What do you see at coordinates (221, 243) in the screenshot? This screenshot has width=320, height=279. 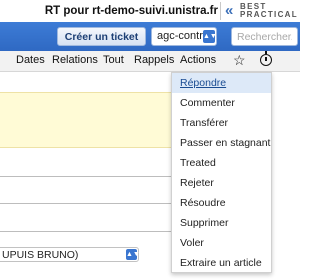 I see `menu-item-voler: Voler` at bounding box center [221, 243].